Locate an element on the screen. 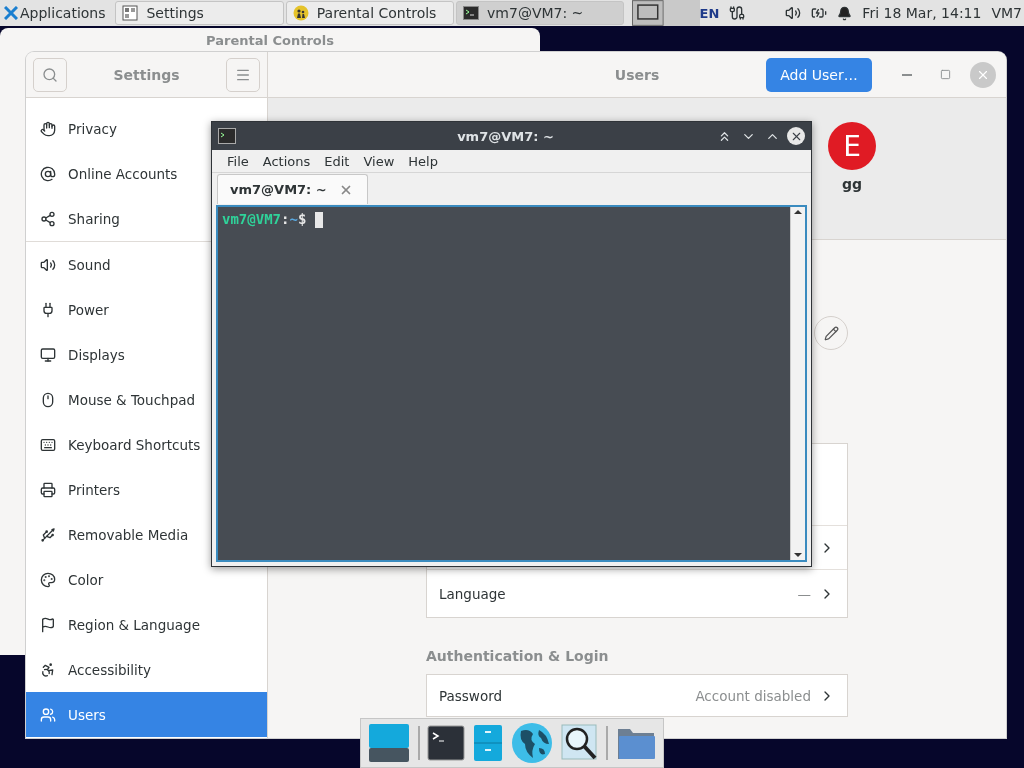  keyboard-icon is located at coordinates (48, 444).